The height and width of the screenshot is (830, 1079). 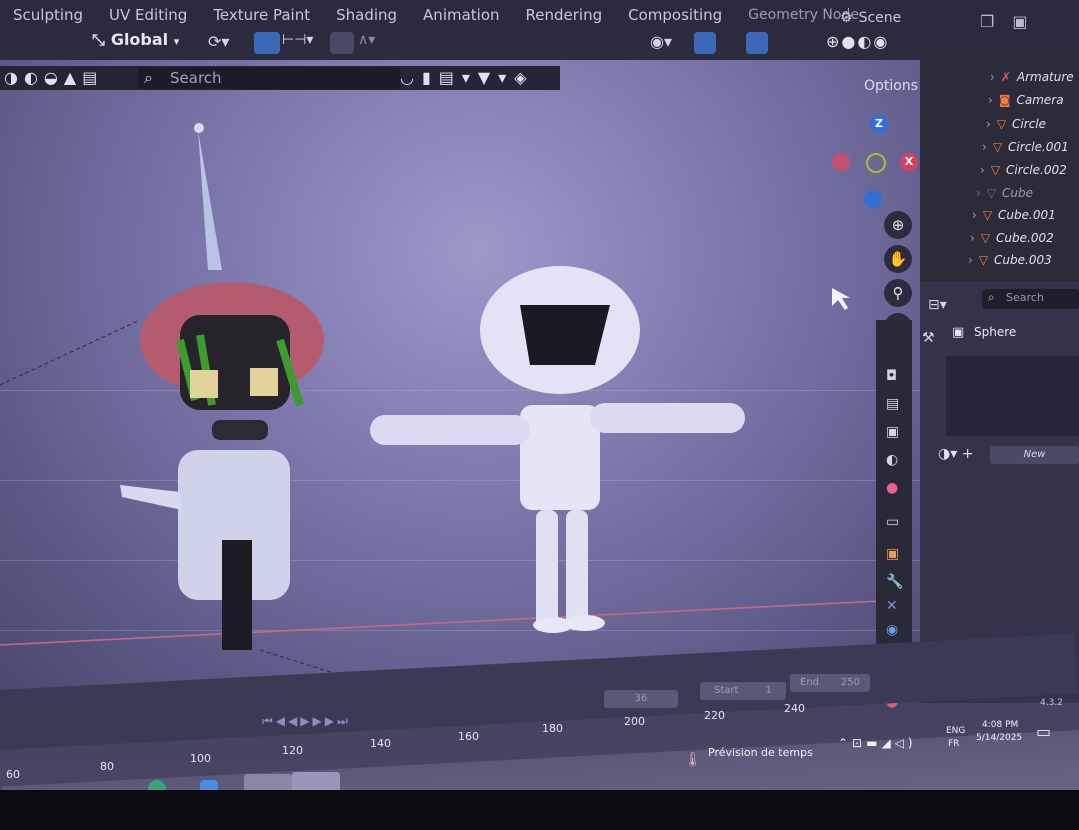 I want to click on tab-shading: Shading, so click(x=366, y=15).